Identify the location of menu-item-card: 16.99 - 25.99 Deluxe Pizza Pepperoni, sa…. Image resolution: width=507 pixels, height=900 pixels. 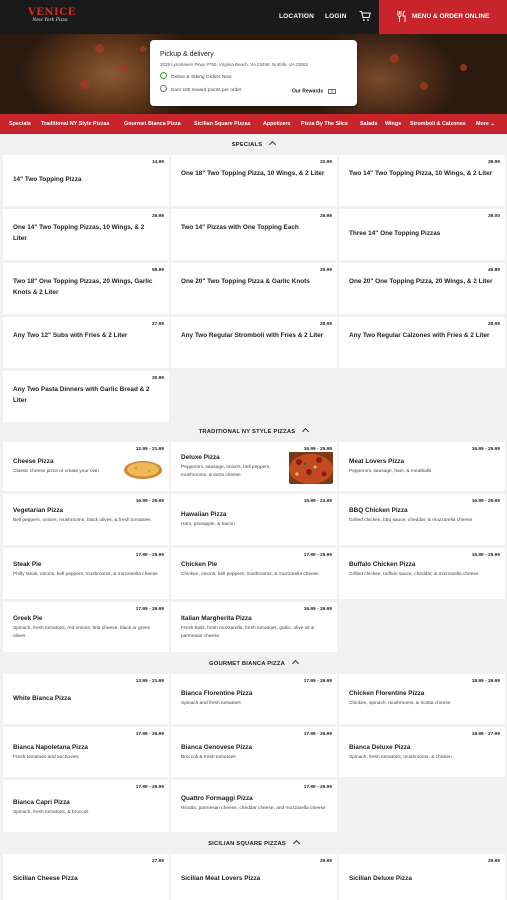
(254, 466).